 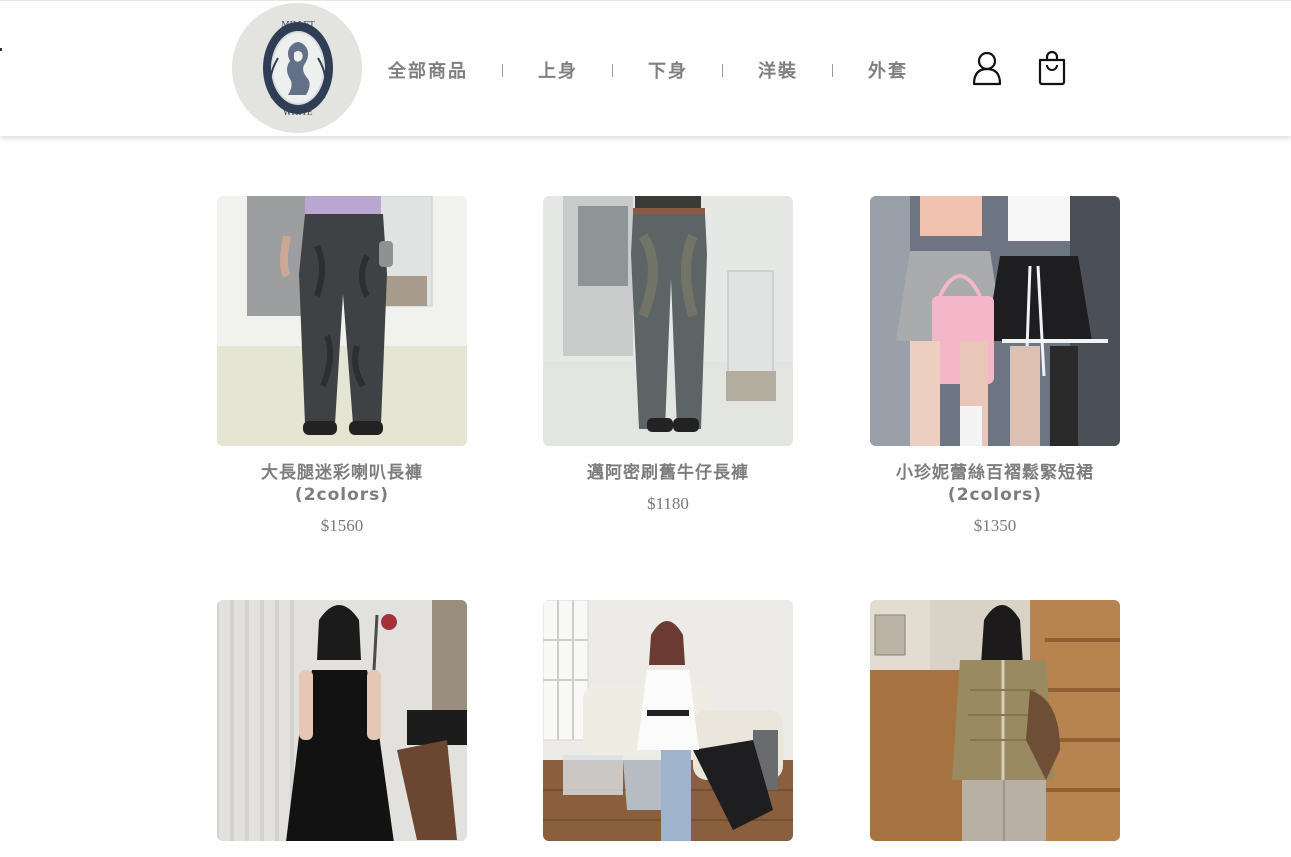 I want to click on product-photo-lace-pleated-skirt, so click(x=995, y=321).